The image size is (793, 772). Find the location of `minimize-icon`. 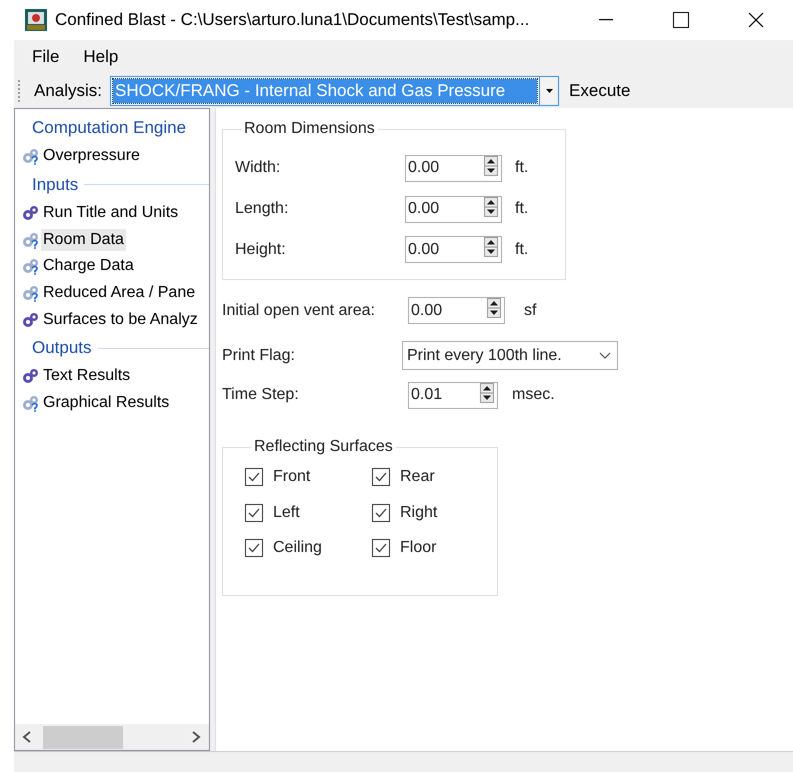

minimize-icon is located at coordinates (605, 20).